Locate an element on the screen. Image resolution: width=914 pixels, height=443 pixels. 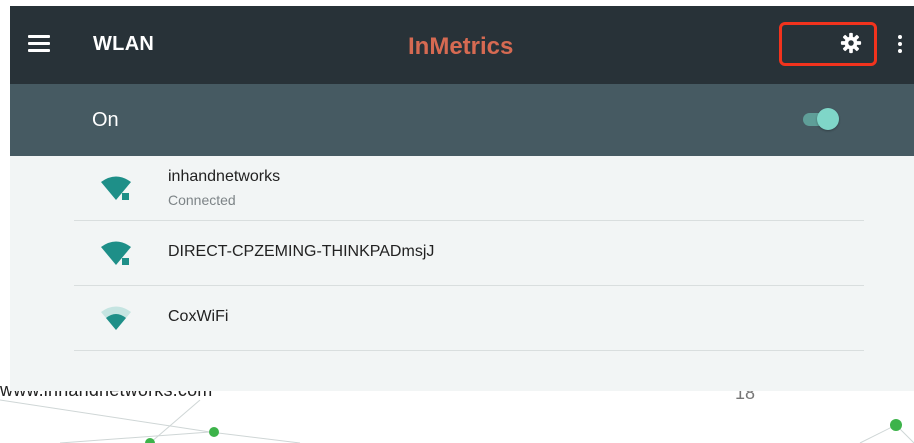
gear-highlight-box is located at coordinates (828, 44).